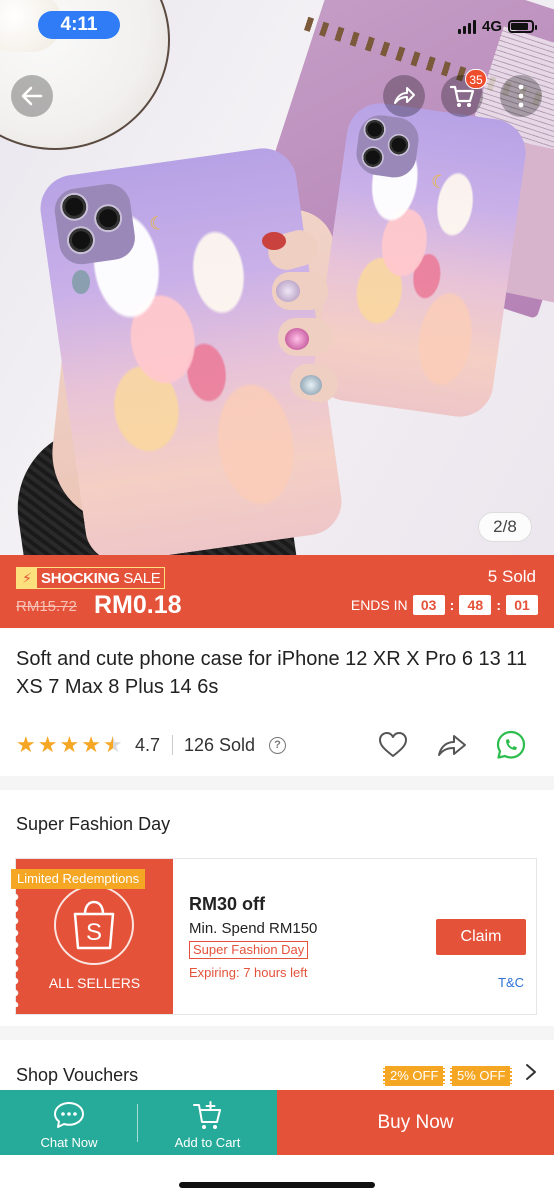 The height and width of the screenshot is (1200, 554). I want to click on half-star-icon: ★, so click(112, 744).